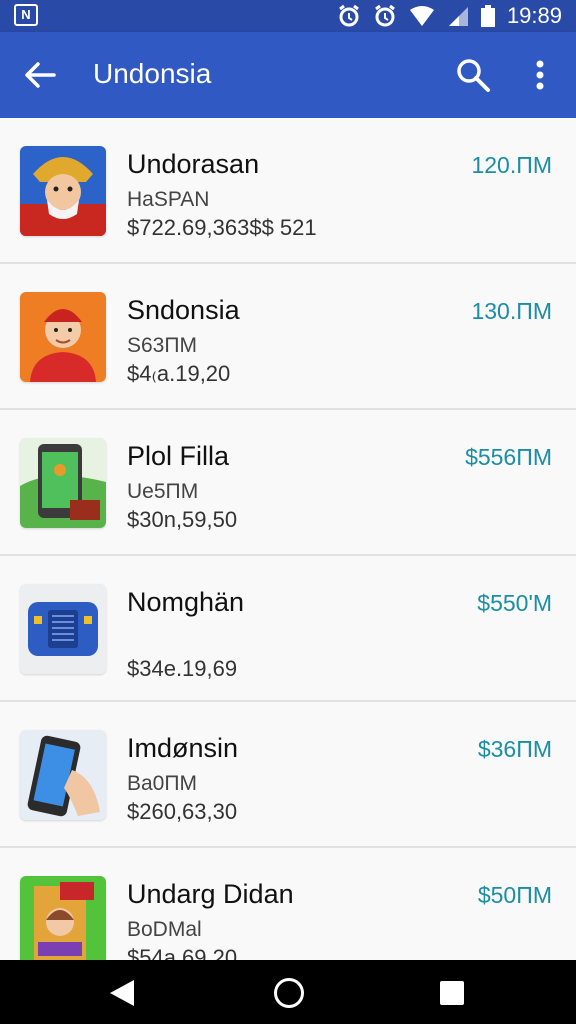 This screenshot has height=1024, width=576. What do you see at coordinates (421, 16) in the screenshot?
I see `wifi-icon` at bounding box center [421, 16].